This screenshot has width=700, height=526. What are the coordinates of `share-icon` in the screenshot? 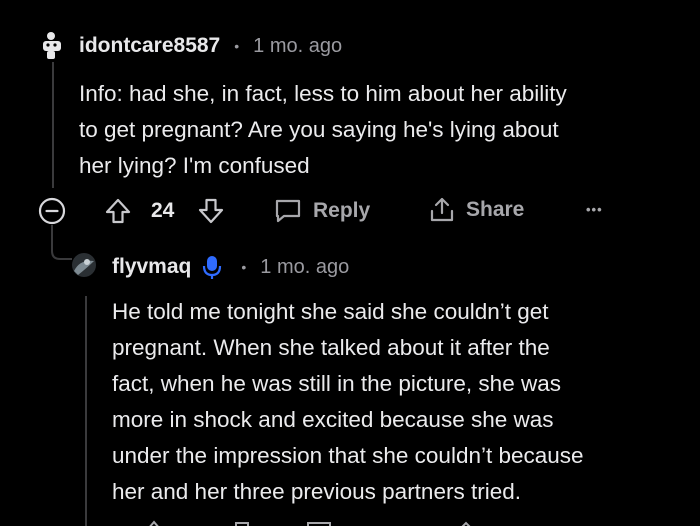 It's located at (442, 209).